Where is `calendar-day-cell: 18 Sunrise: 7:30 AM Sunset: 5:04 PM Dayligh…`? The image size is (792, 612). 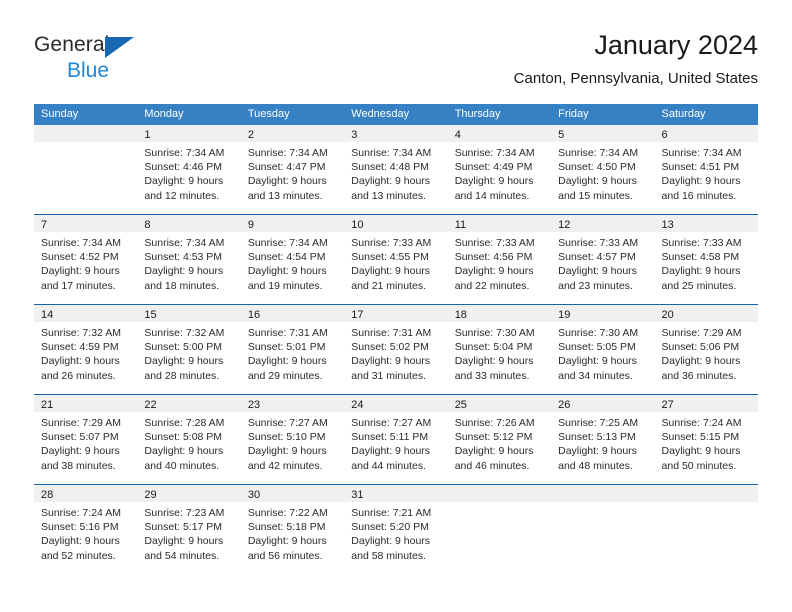
calendar-day-cell: 18 Sunrise: 7:30 AM Sunset: 5:04 PM Dayligh… is located at coordinates (499, 349).